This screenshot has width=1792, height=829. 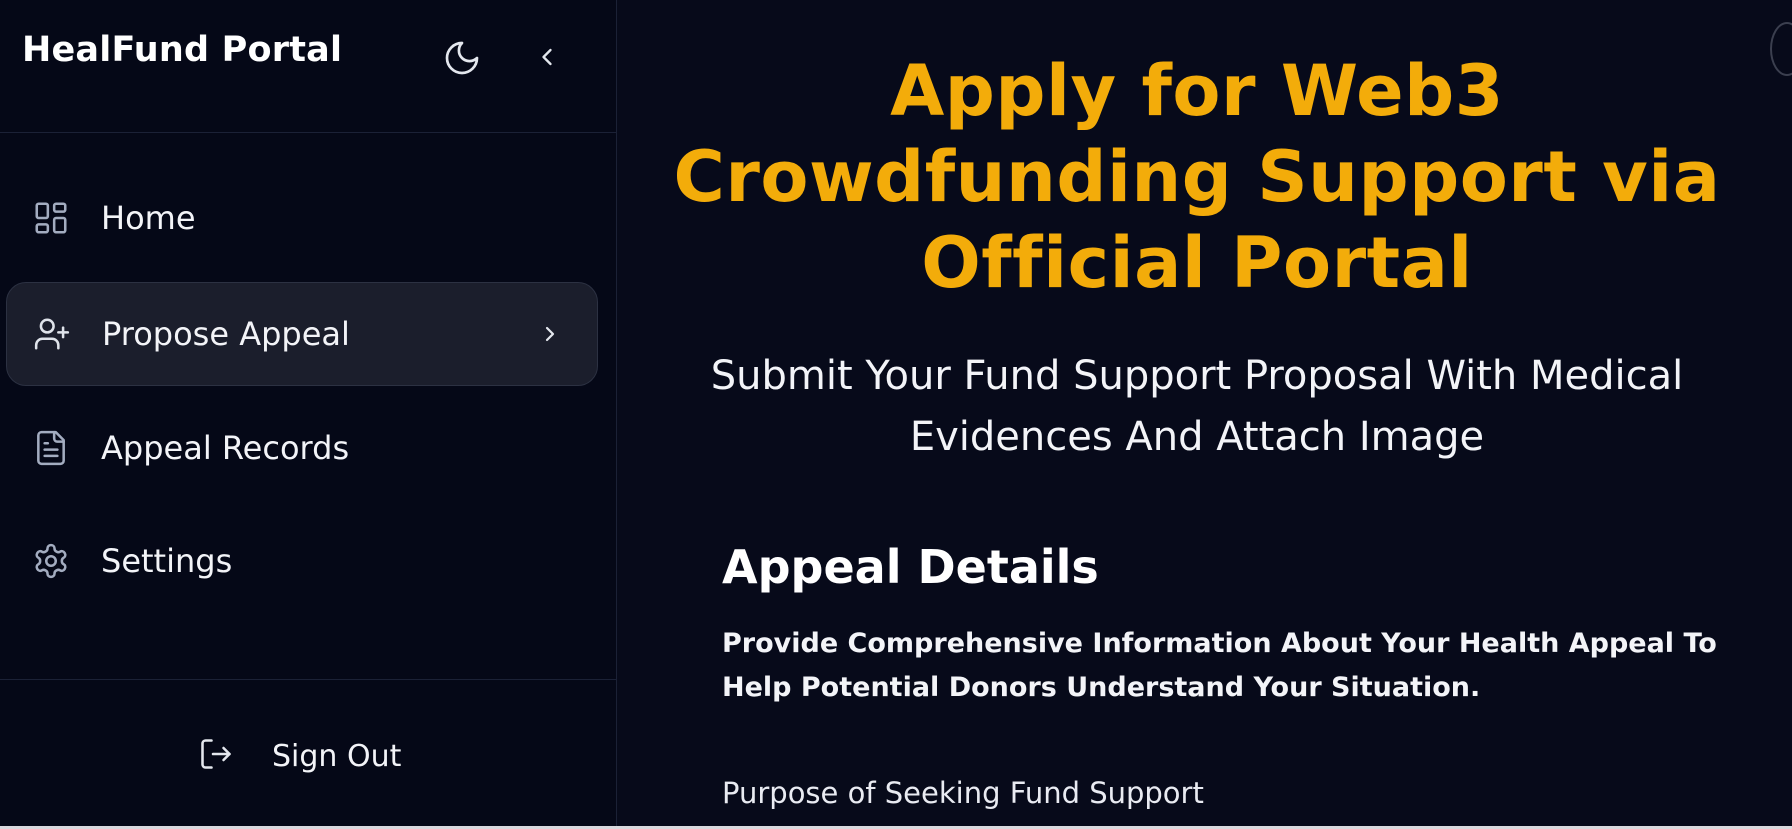 I want to click on logout-icon, so click(x=216, y=756).